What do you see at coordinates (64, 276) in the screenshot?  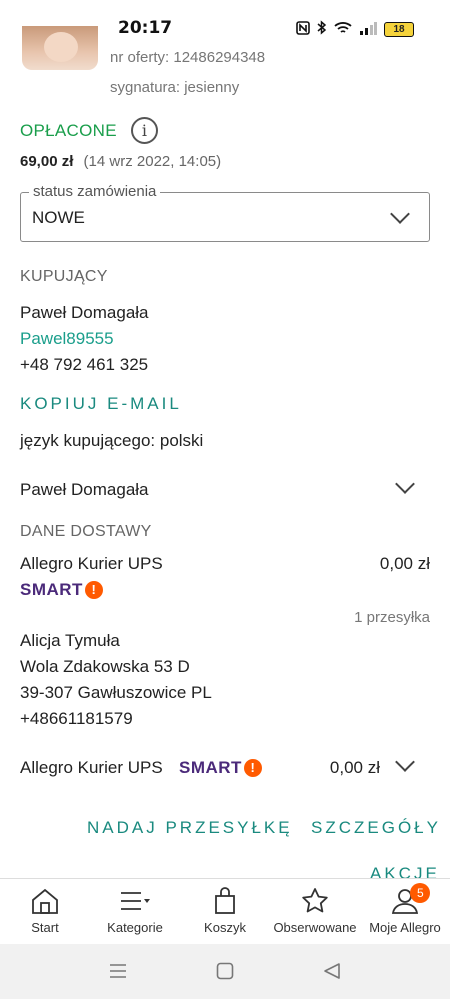 I see `buyer-section-title: KUPUJĄCY` at bounding box center [64, 276].